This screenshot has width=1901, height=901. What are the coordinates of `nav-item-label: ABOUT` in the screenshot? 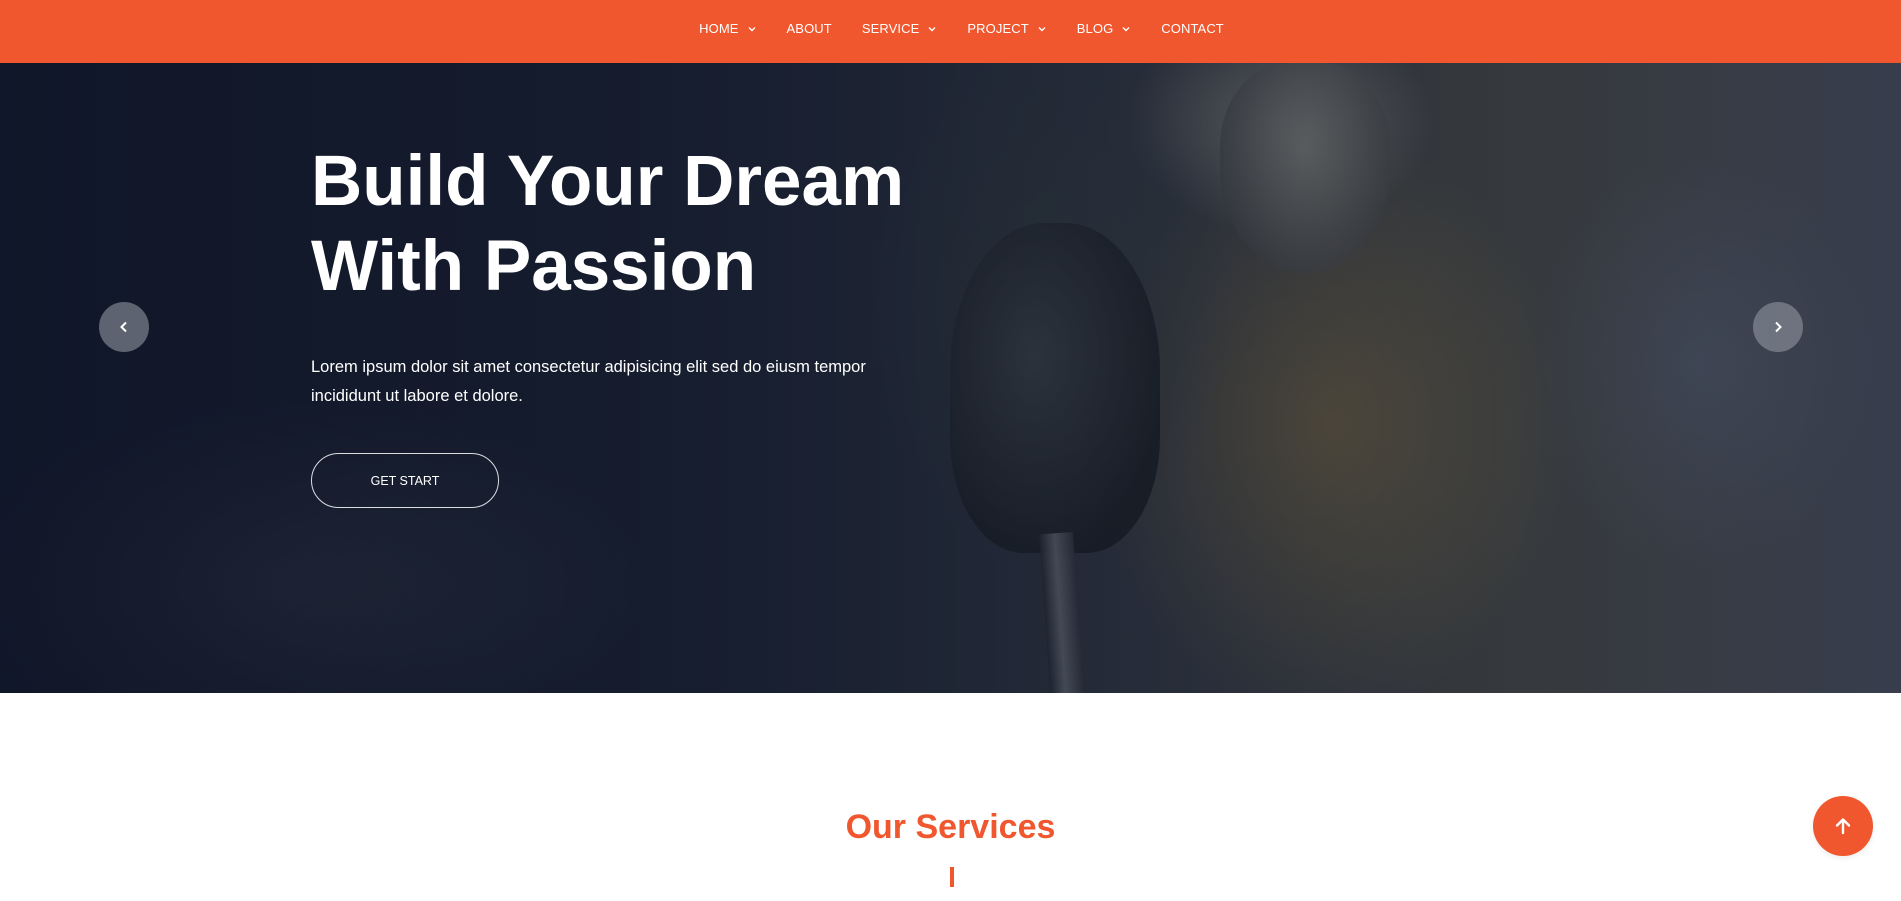 It's located at (809, 28).